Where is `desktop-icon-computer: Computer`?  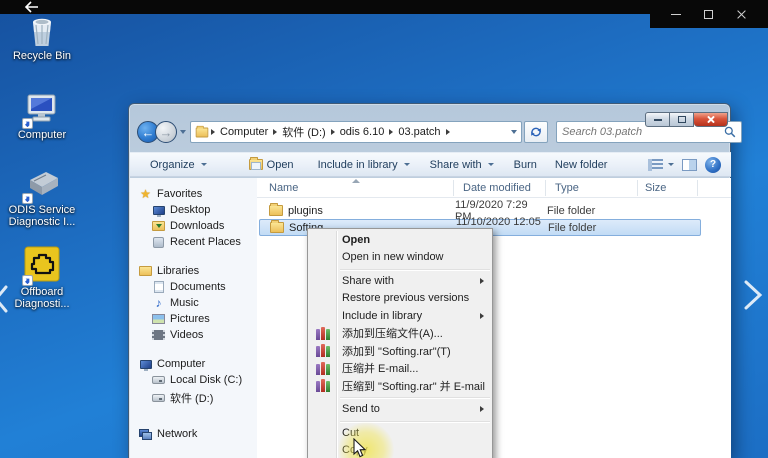 desktop-icon-computer: Computer is located at coordinates (42, 117).